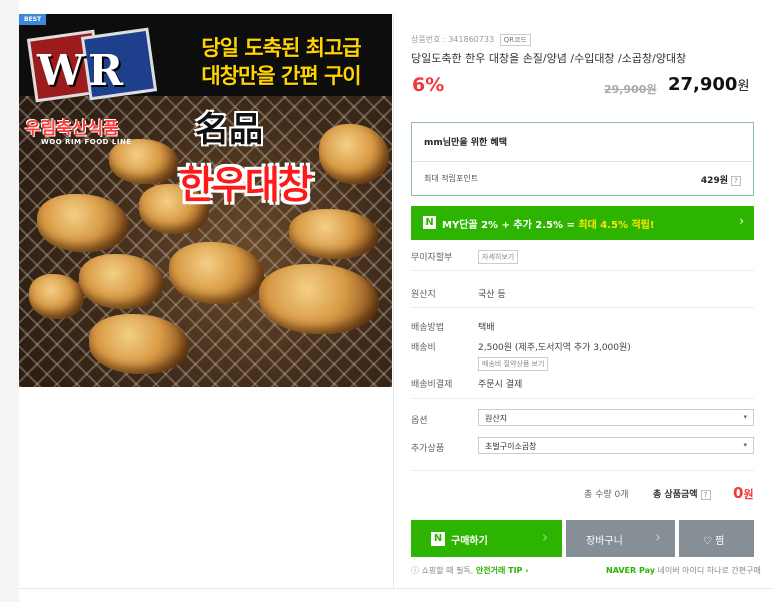 This screenshot has height=602, width=773. What do you see at coordinates (86, 142) in the screenshot?
I see `brand-name-en: WOO RIM FOOD LINE` at bounding box center [86, 142].